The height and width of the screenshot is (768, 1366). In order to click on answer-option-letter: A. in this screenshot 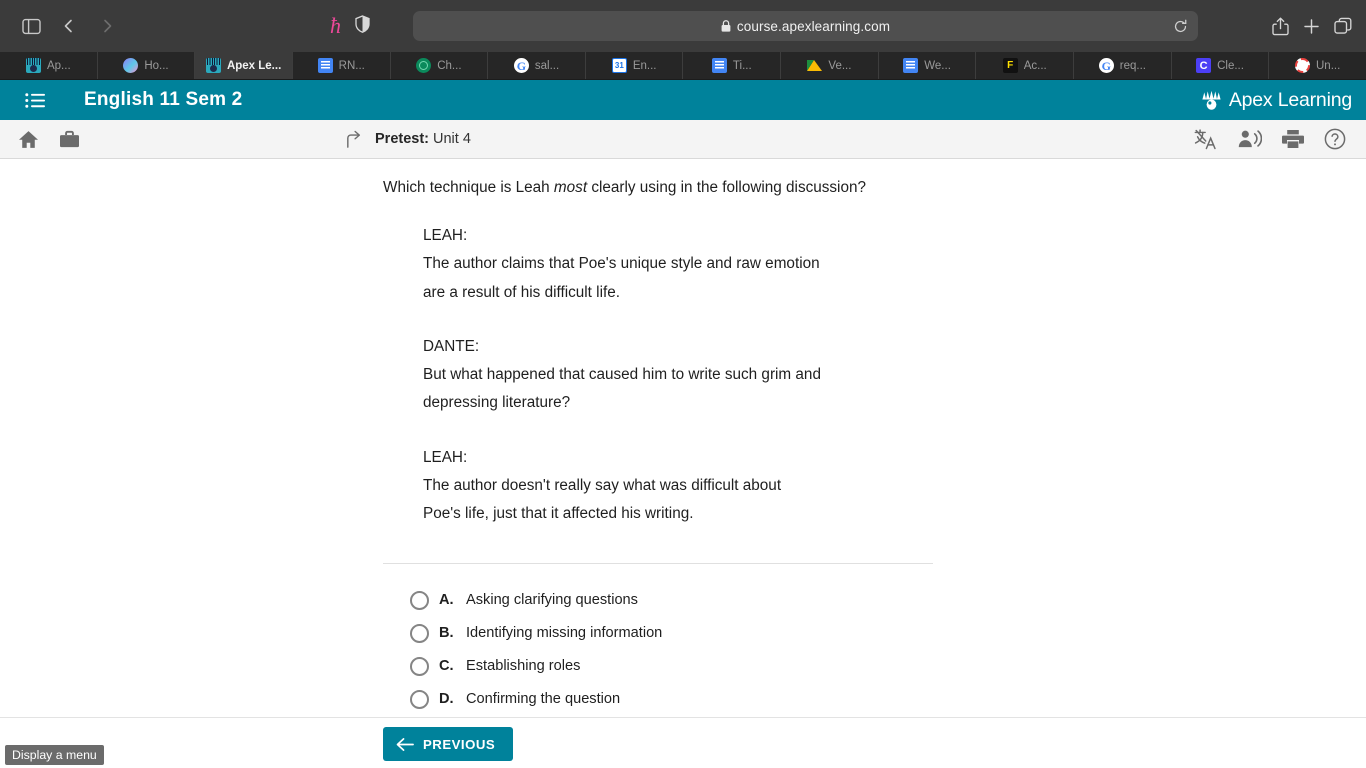, I will do `click(446, 600)`.